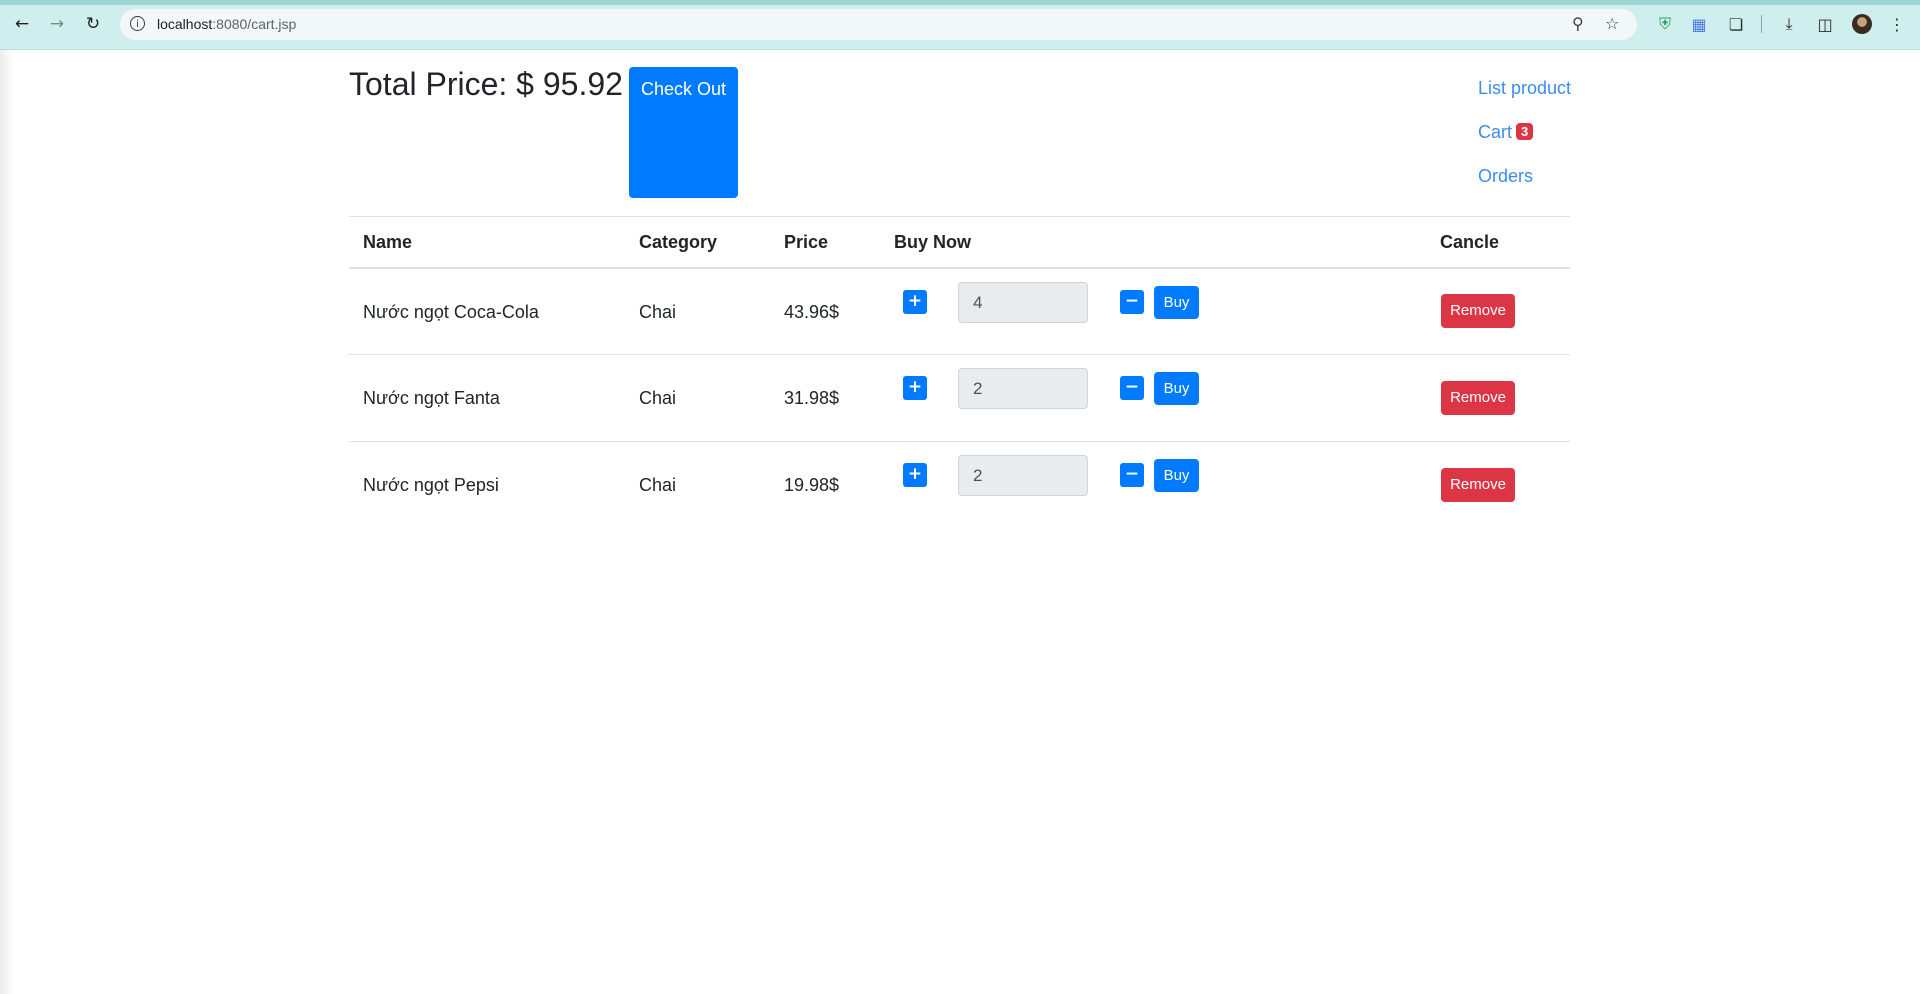 The width and height of the screenshot is (1920, 994). What do you see at coordinates (933, 242) in the screenshot?
I see `column-header-buy-now: Buy Now` at bounding box center [933, 242].